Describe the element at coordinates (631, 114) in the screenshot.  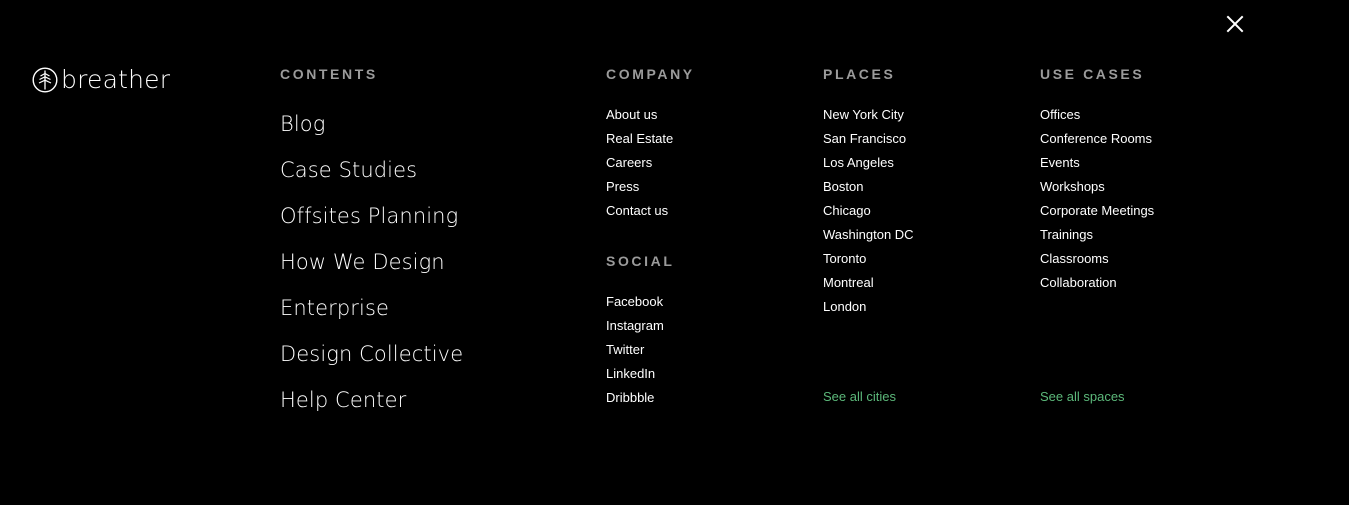
I see `company-link-about-us: About us` at that location.